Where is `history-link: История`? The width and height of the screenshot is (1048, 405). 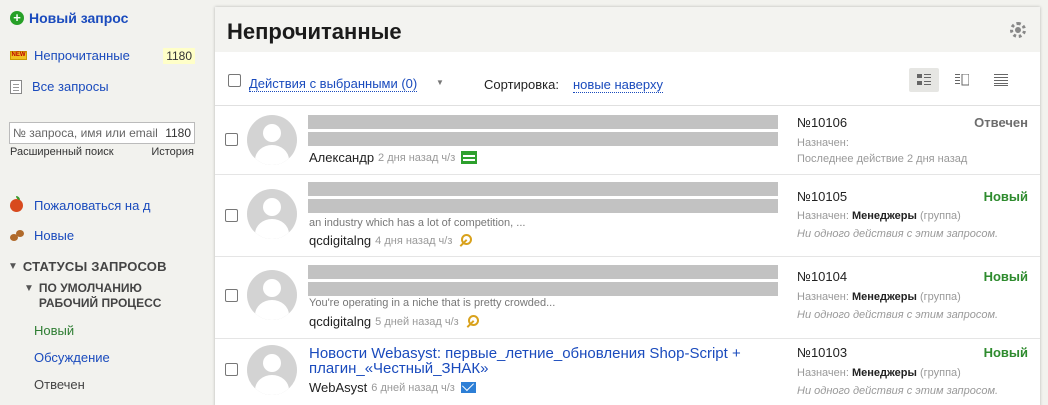 history-link: История is located at coordinates (172, 152).